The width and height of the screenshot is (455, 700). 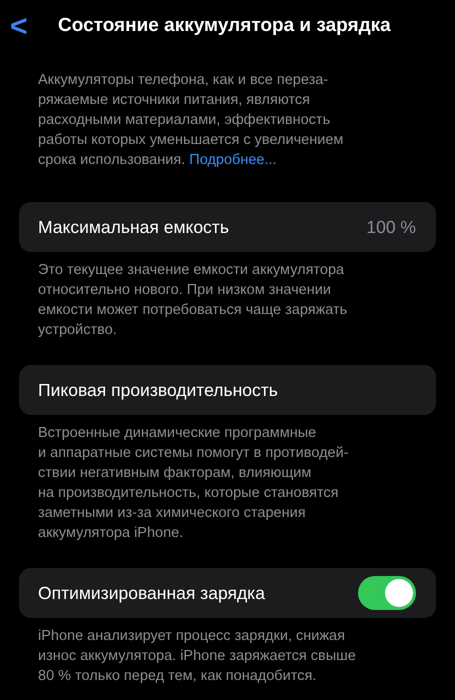 What do you see at coordinates (133, 227) in the screenshot?
I see `row-label: Максимальная емкость` at bounding box center [133, 227].